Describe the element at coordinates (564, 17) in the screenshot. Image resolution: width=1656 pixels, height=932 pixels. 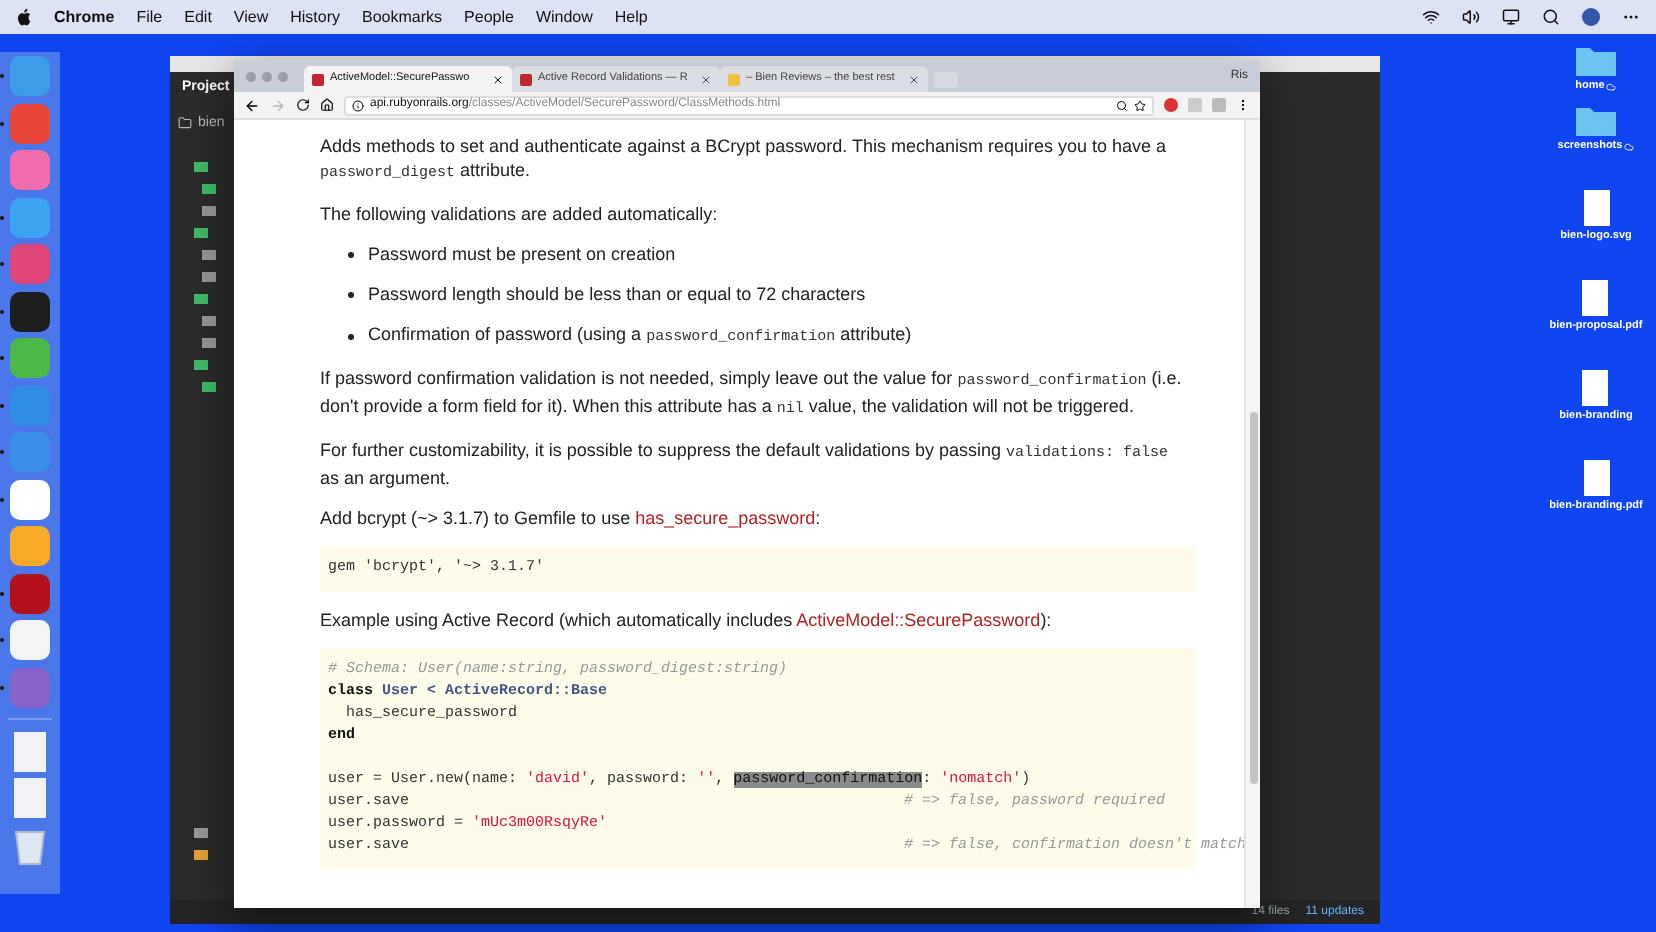
I see `menu-item: Window` at that location.